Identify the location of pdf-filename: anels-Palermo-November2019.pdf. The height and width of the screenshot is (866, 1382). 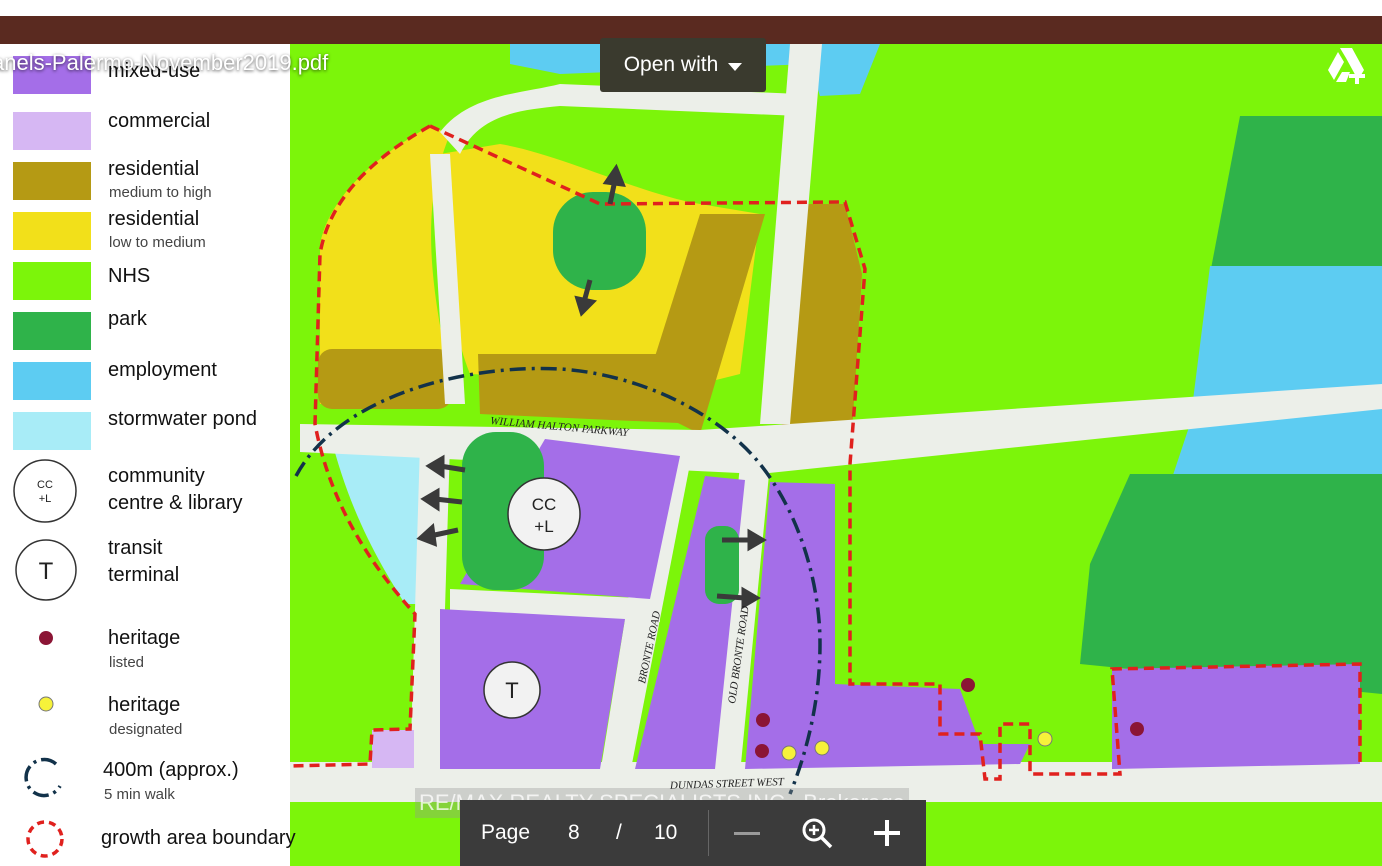
(164, 62).